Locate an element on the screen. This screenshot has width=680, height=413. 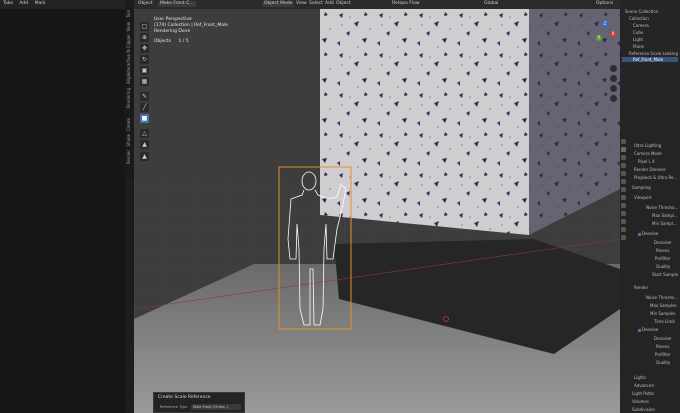
constraints-icon is located at coordinates (623, 221).